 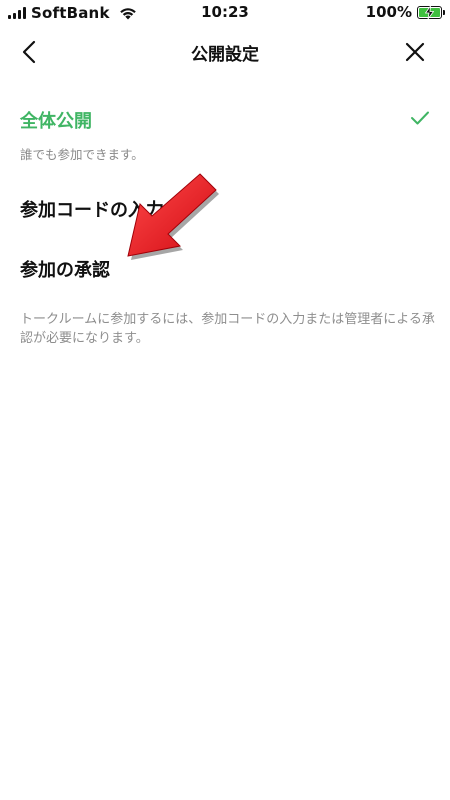 What do you see at coordinates (173, 216) in the screenshot?
I see `red-arrow-icon` at bounding box center [173, 216].